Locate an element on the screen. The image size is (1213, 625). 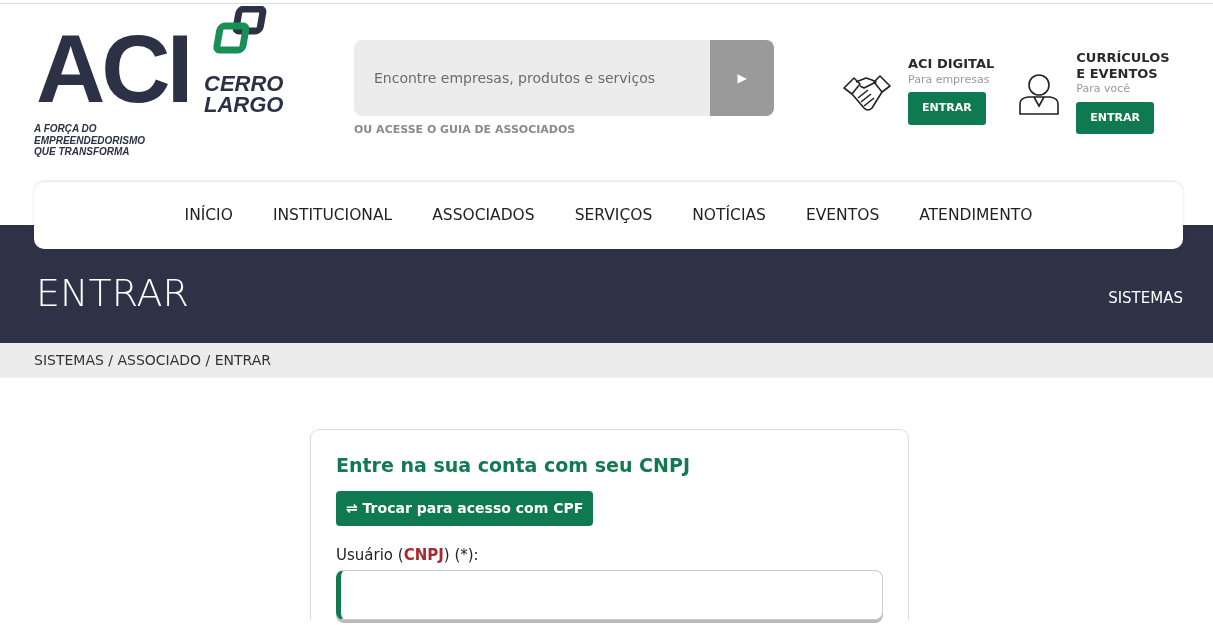
access-title: ACI DIGITAL is located at coordinates (951, 64).